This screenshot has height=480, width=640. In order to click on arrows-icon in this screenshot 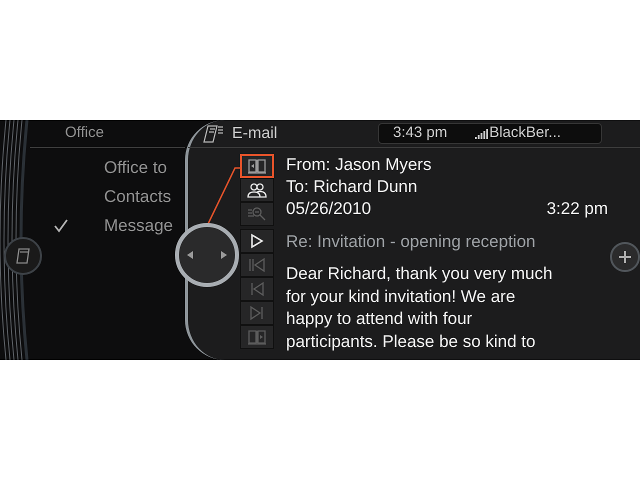, I will do `click(207, 255)`.